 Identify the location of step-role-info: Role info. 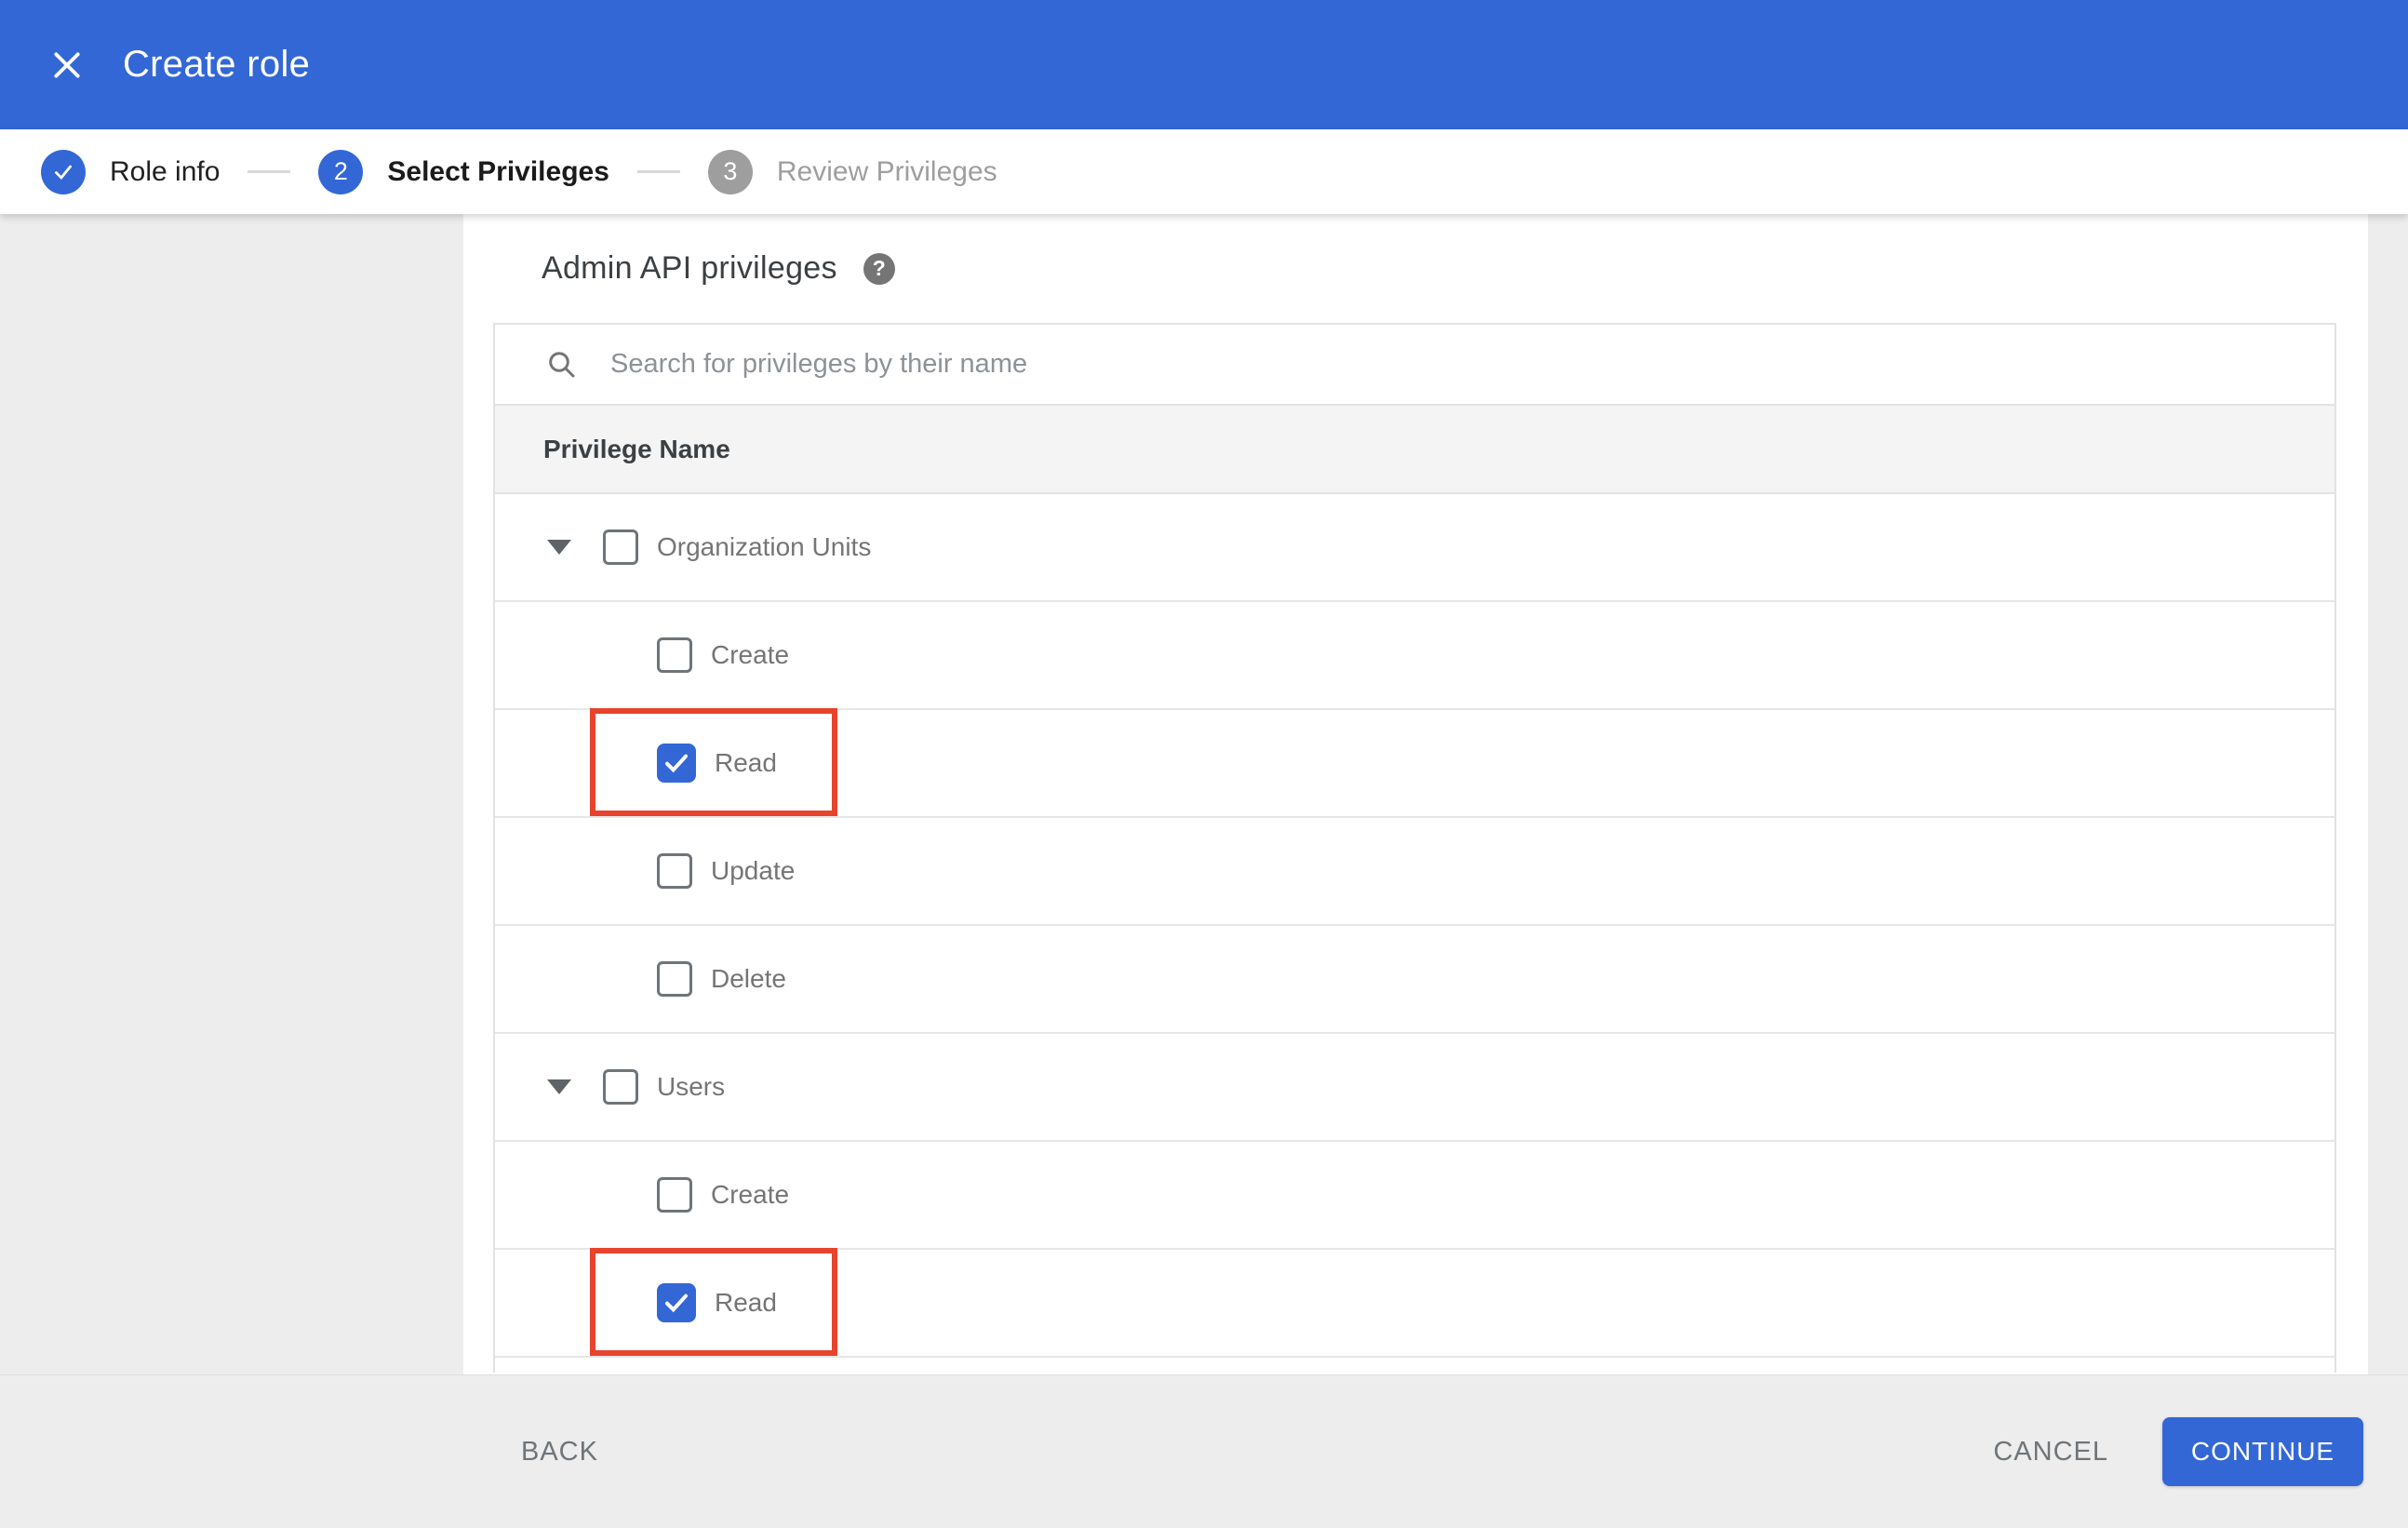
(131, 171).